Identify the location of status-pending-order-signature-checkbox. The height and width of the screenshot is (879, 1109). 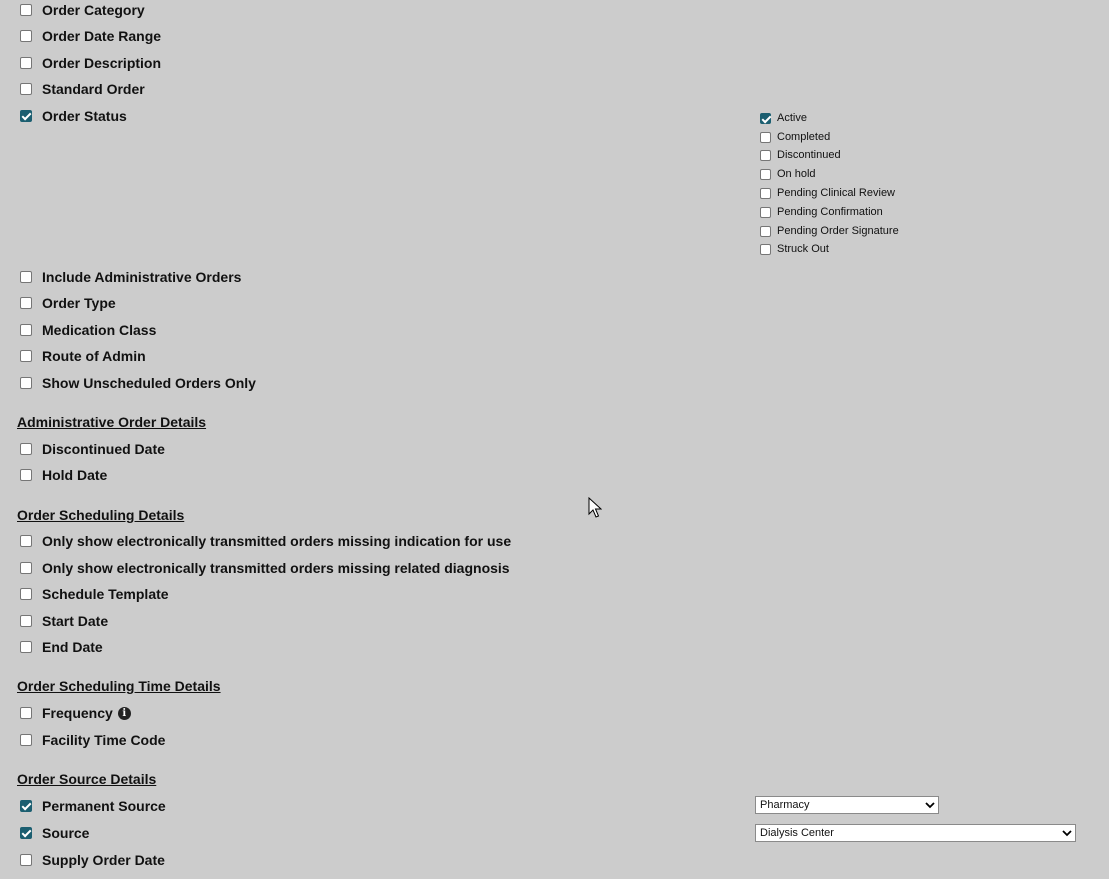
(765, 231).